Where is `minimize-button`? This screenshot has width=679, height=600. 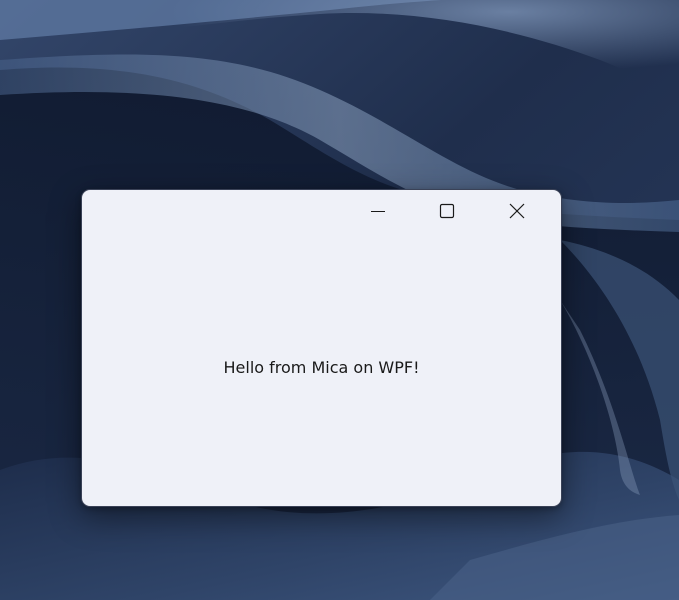 minimize-button is located at coordinates (378, 211).